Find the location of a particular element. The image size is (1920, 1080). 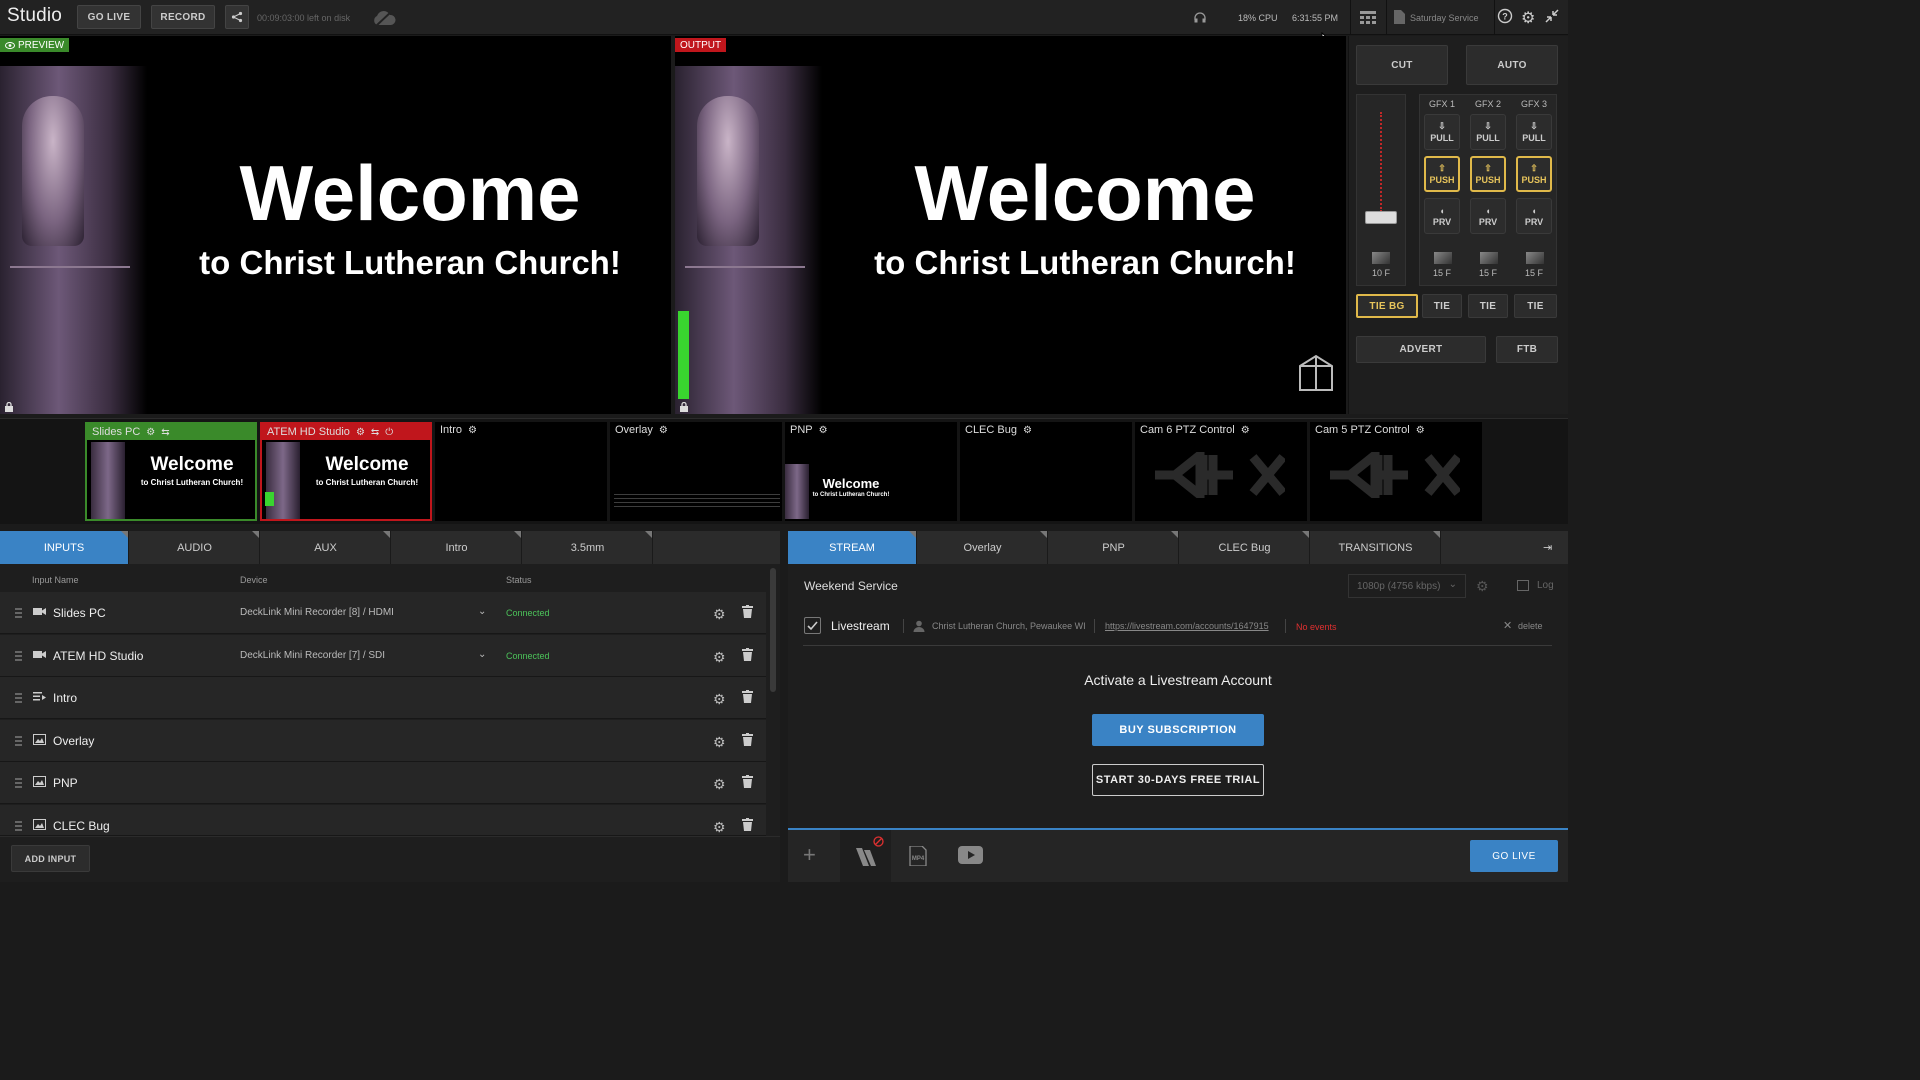

close-icon: ✕ is located at coordinates (1507, 625).